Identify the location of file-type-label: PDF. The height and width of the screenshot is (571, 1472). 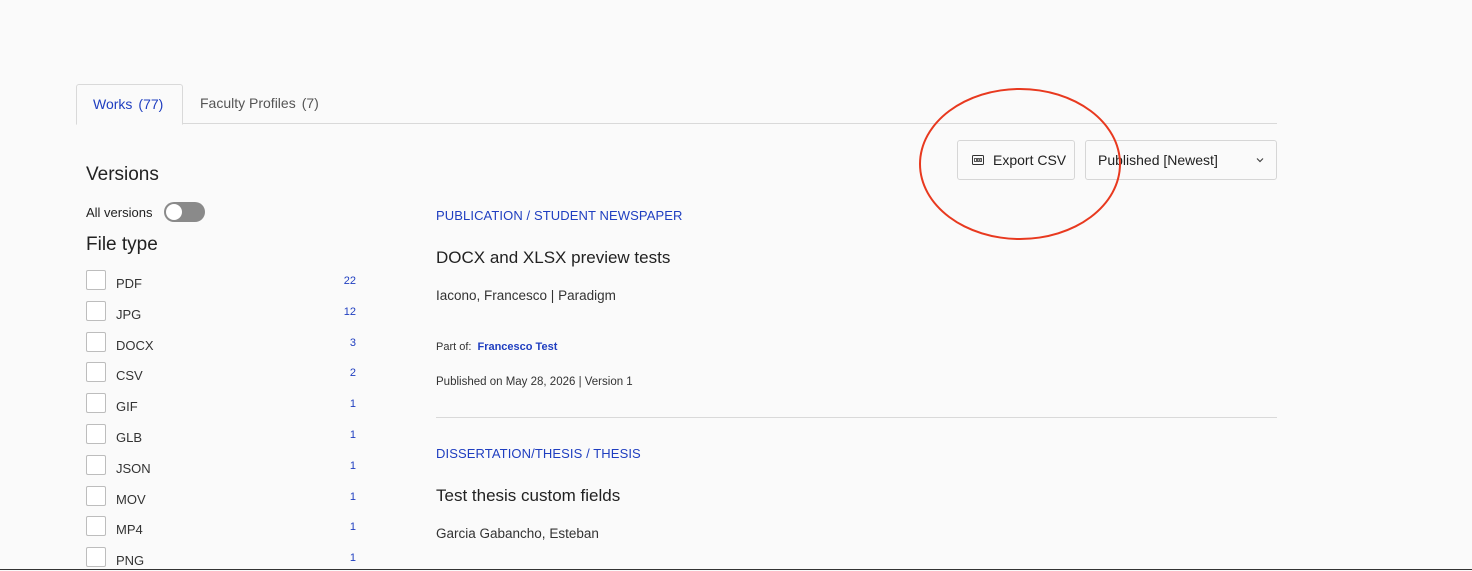
(129, 283).